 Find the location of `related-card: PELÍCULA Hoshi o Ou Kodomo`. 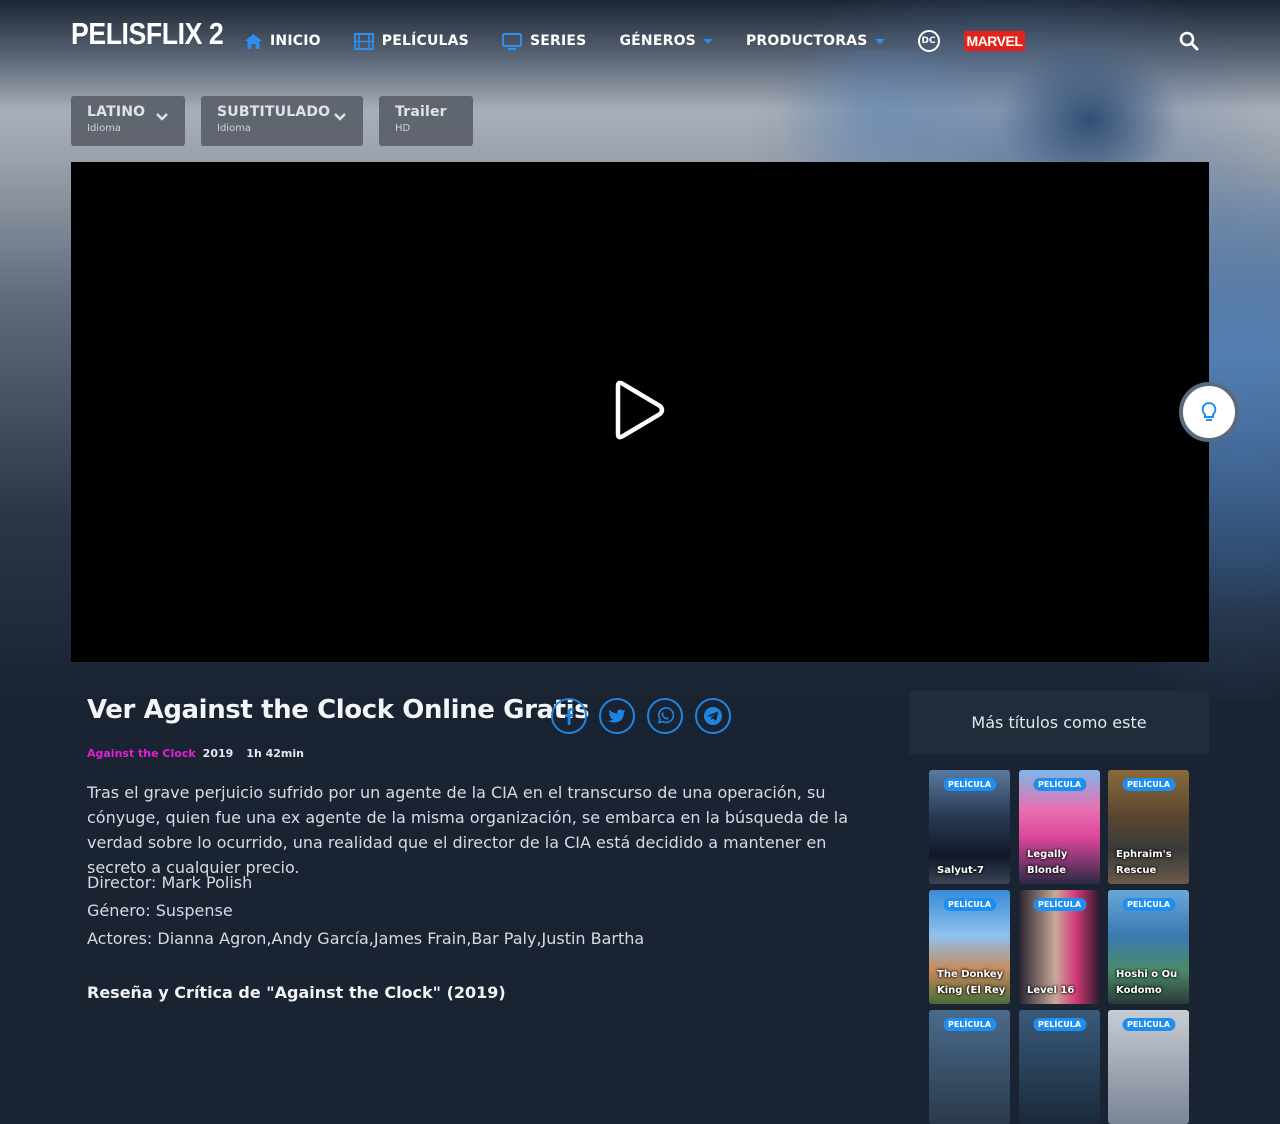

related-card: PELÍCULA Hoshi o Ou Kodomo is located at coordinates (1148, 947).